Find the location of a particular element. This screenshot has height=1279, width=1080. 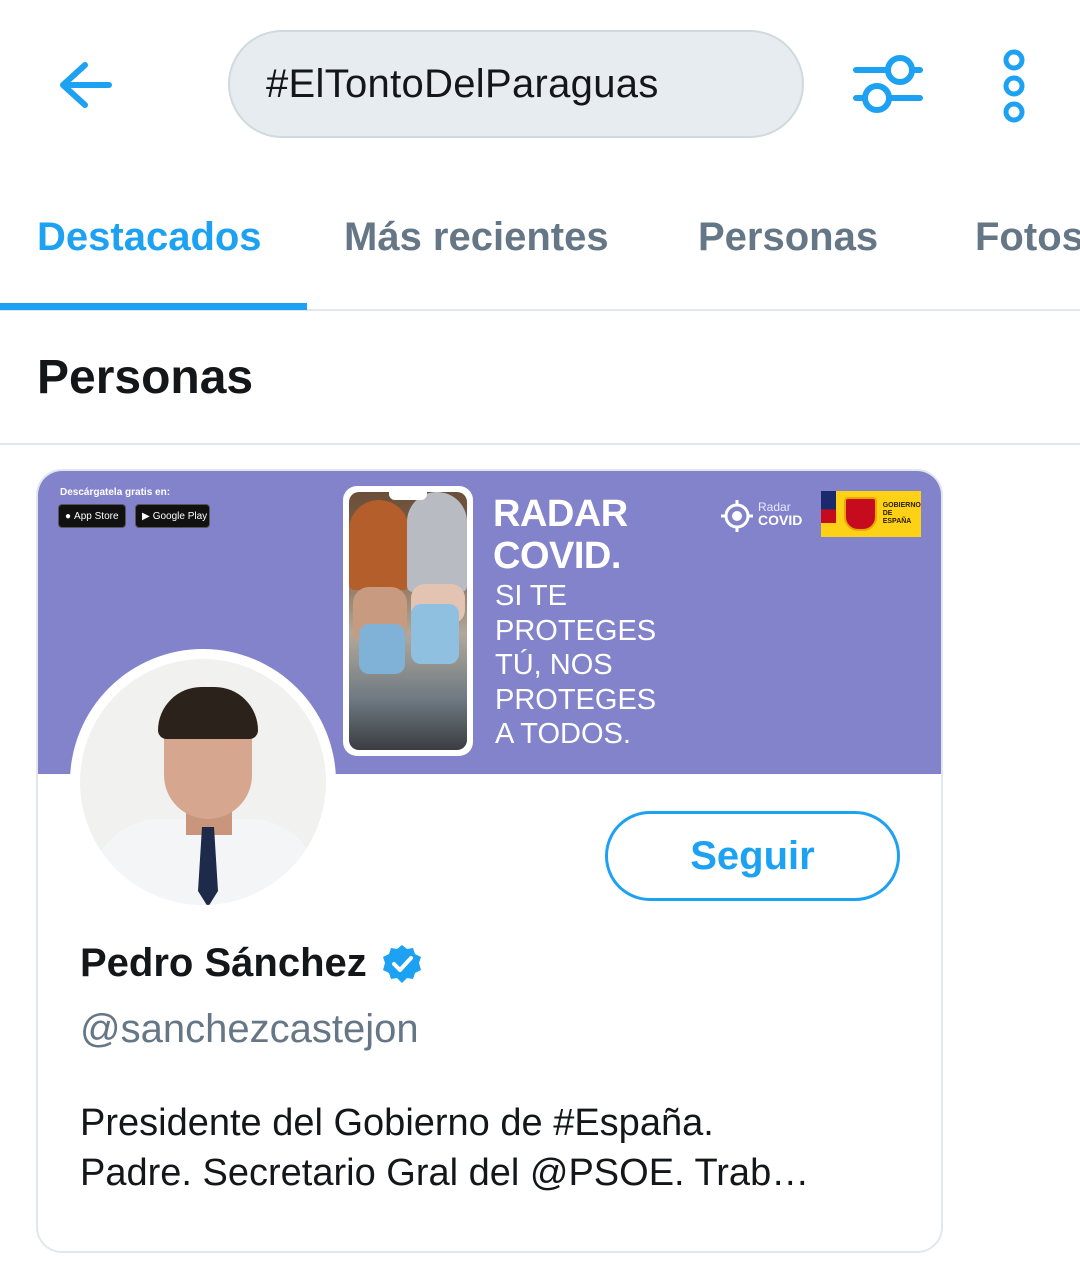

google-play-label: Google Play is located at coordinates (180, 516).